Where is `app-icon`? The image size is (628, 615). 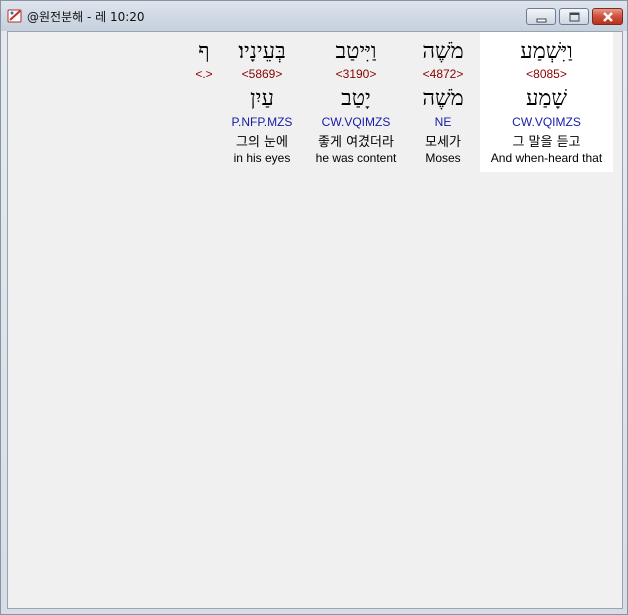 app-icon is located at coordinates (15, 16).